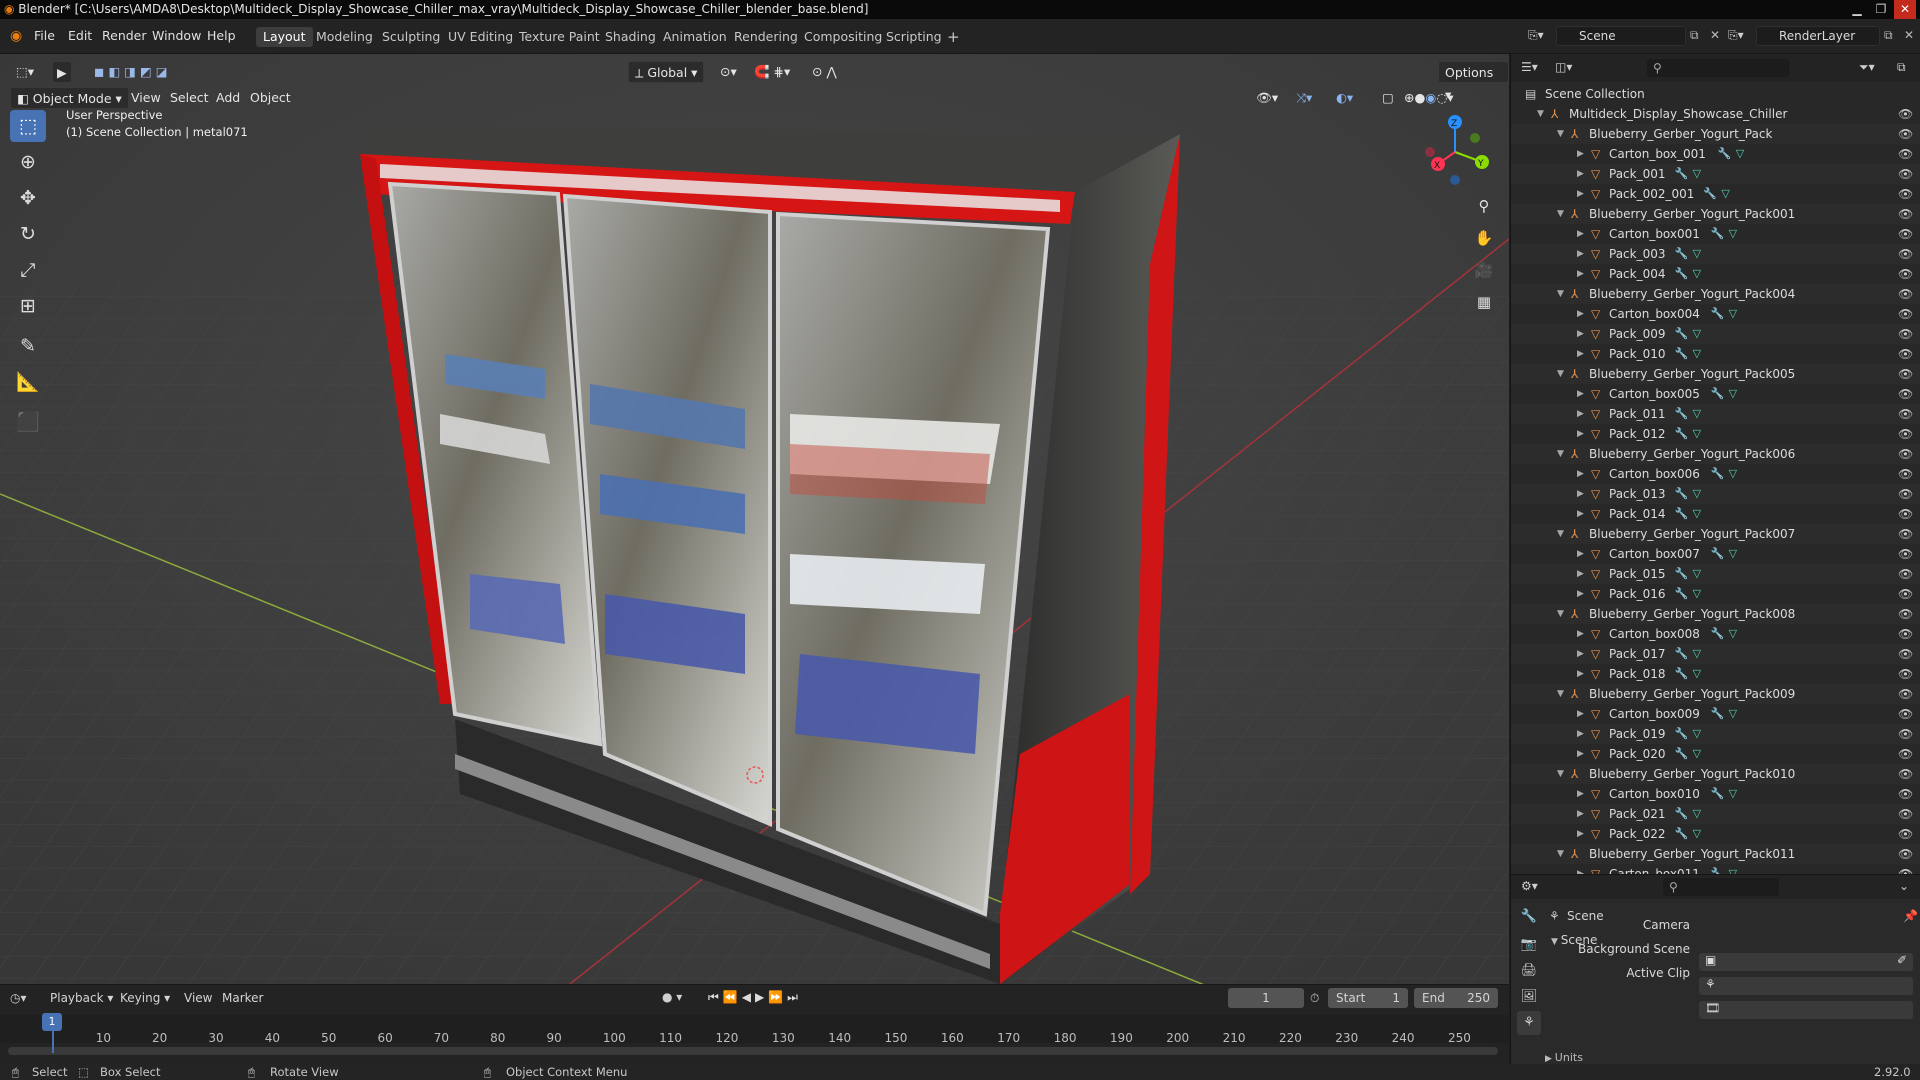 The width and height of the screenshot is (1920, 1080). What do you see at coordinates (1904, 886) in the screenshot?
I see `properties-options-icon: ⌄` at bounding box center [1904, 886].